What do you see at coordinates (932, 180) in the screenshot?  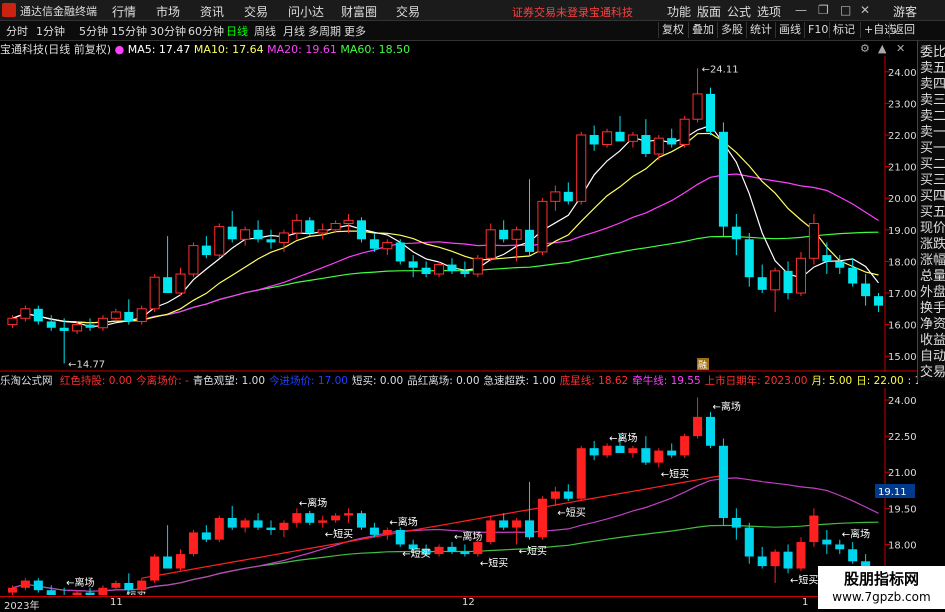 I see `sidebar-item: 买三` at bounding box center [932, 180].